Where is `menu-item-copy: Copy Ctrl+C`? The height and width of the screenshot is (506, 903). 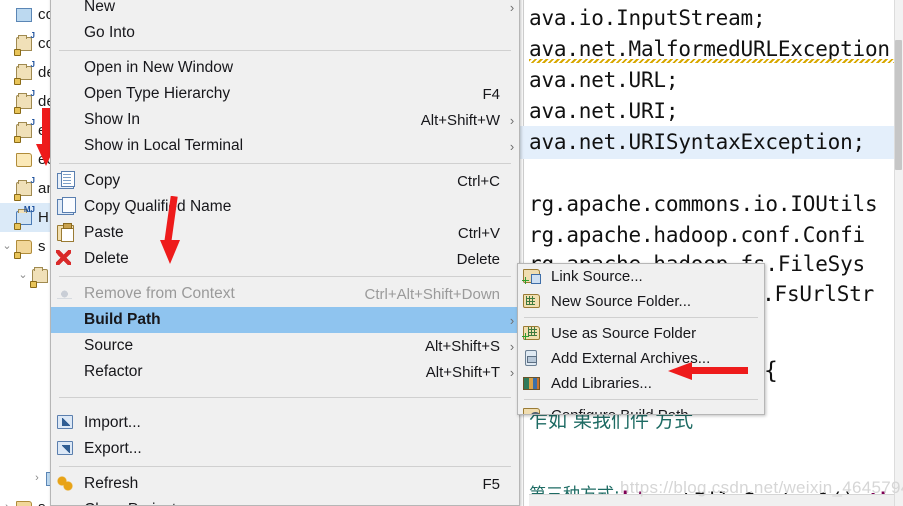 menu-item-copy: Copy Ctrl+C is located at coordinates (285, 181).